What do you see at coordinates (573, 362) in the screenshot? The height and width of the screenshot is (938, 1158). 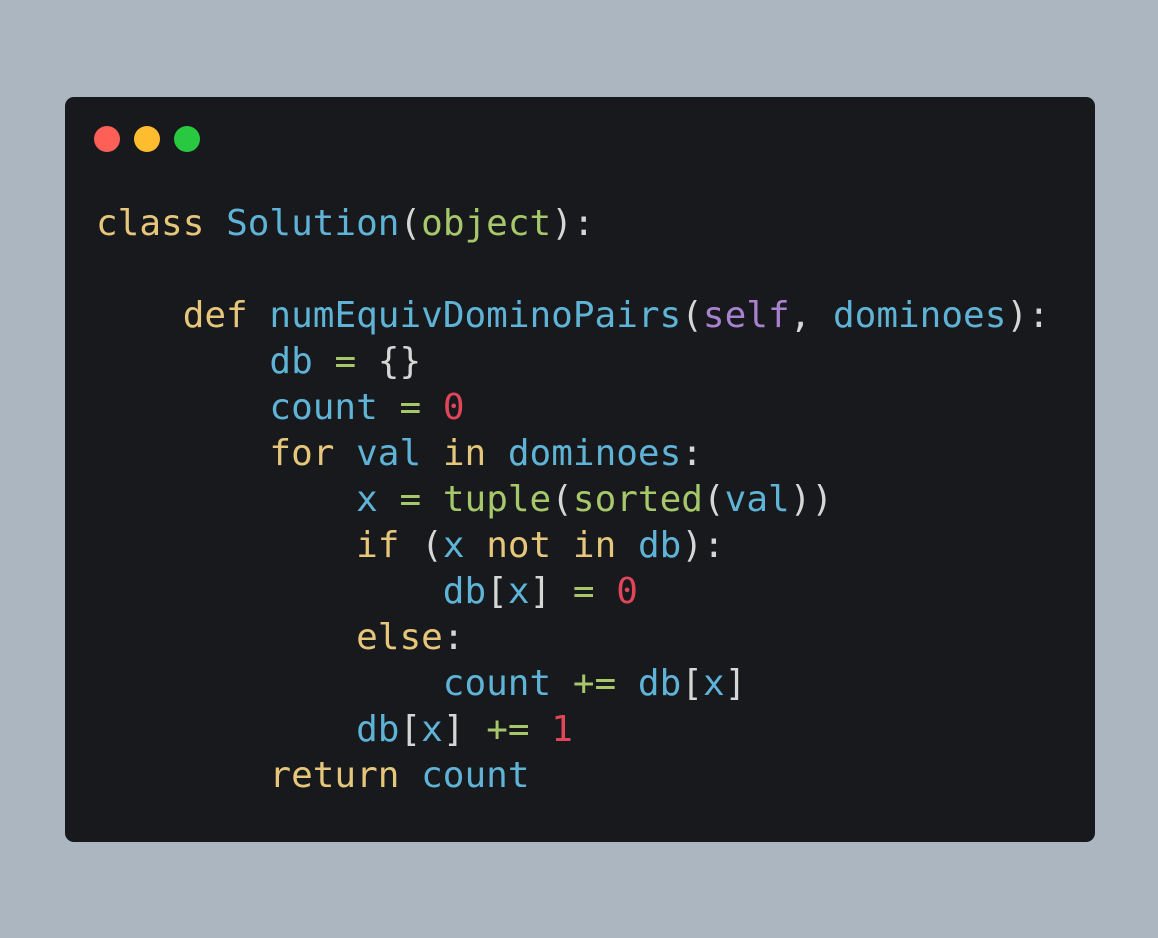 I see `code-line: db = {}` at bounding box center [573, 362].